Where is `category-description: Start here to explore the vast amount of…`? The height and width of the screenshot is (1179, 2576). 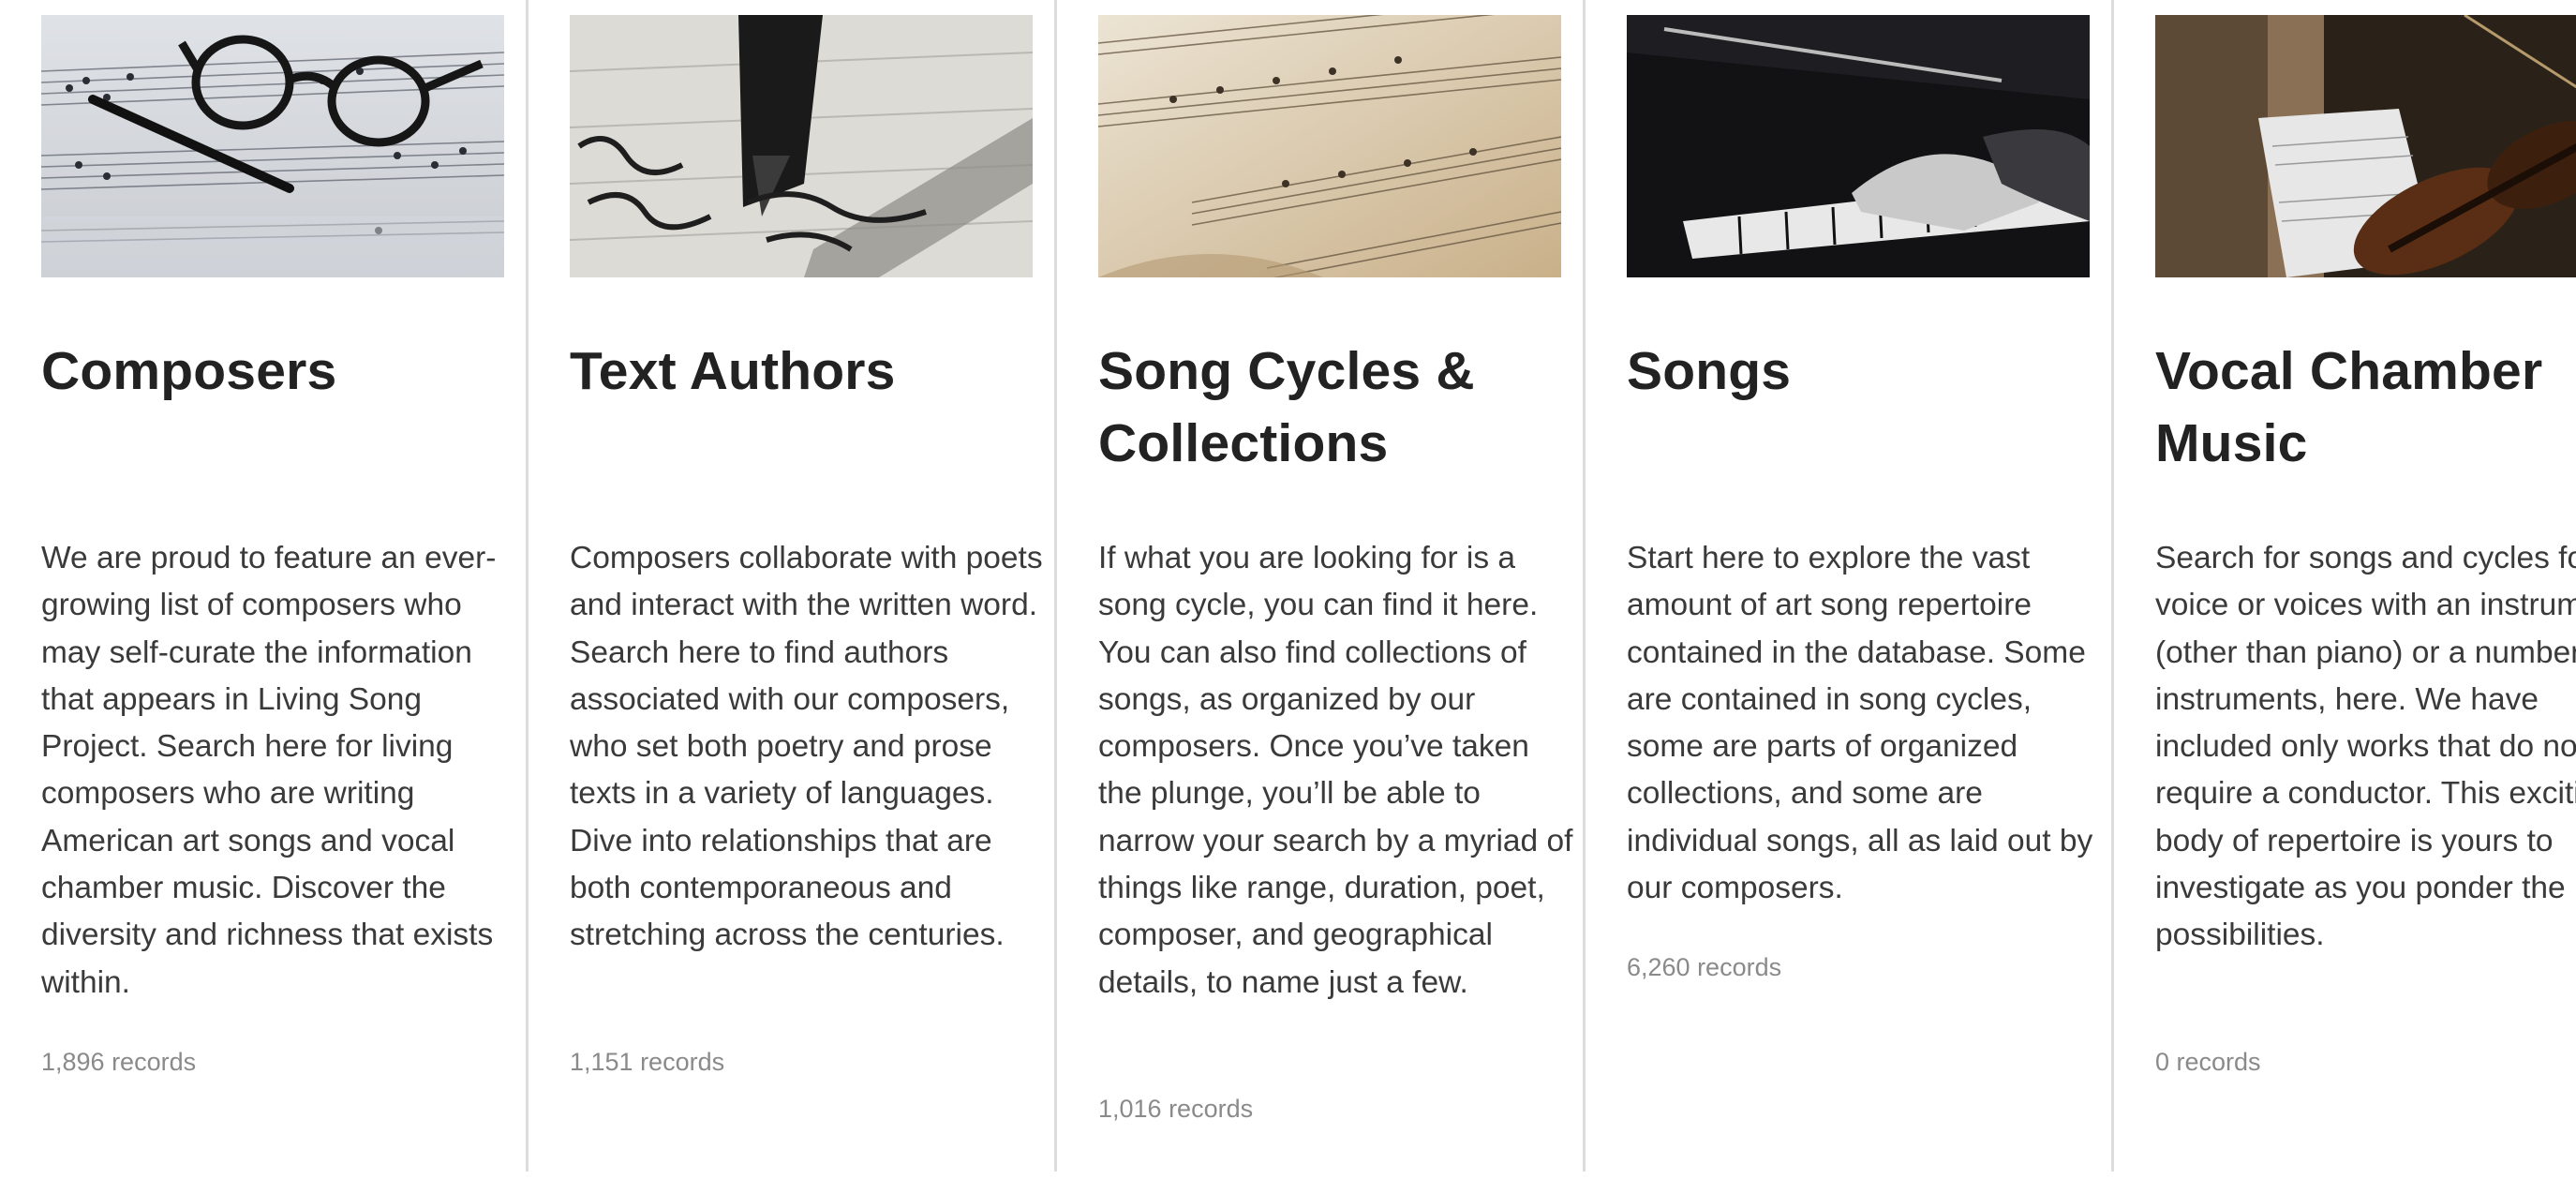
category-description: Start here to explore the vast amount of… is located at coordinates (1860, 724).